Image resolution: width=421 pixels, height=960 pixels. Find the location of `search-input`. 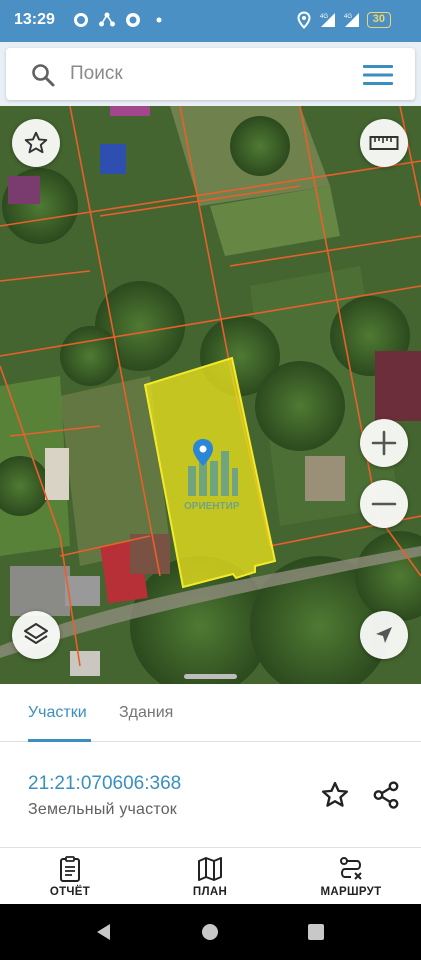

search-input is located at coordinates (205, 74).